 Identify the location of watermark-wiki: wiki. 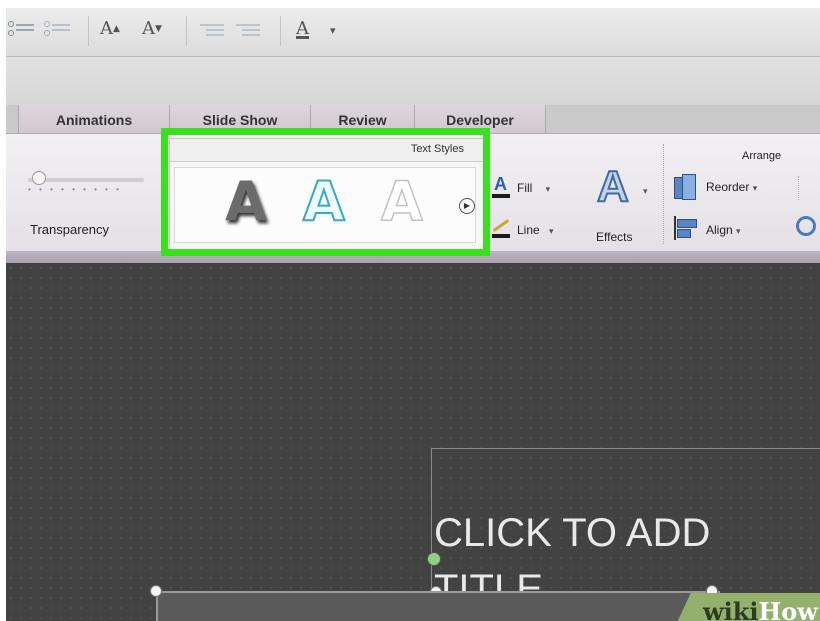
(731, 609).